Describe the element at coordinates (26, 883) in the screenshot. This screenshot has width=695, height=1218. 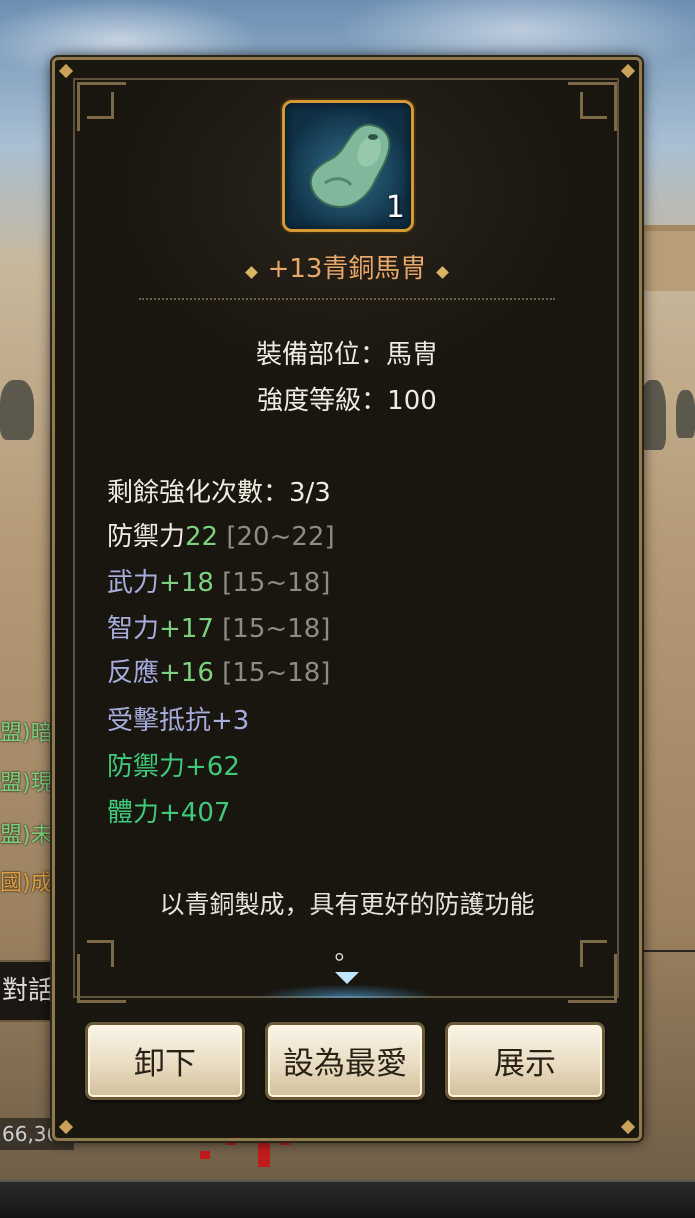
I see `chat-line: 國)成` at that location.